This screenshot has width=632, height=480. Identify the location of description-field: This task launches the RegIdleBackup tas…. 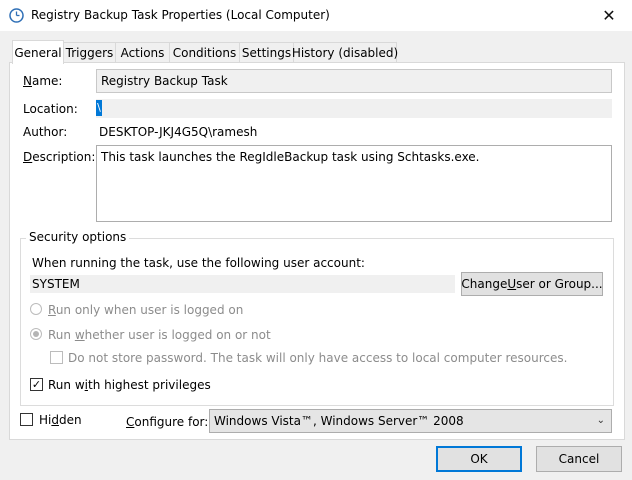
(354, 183).